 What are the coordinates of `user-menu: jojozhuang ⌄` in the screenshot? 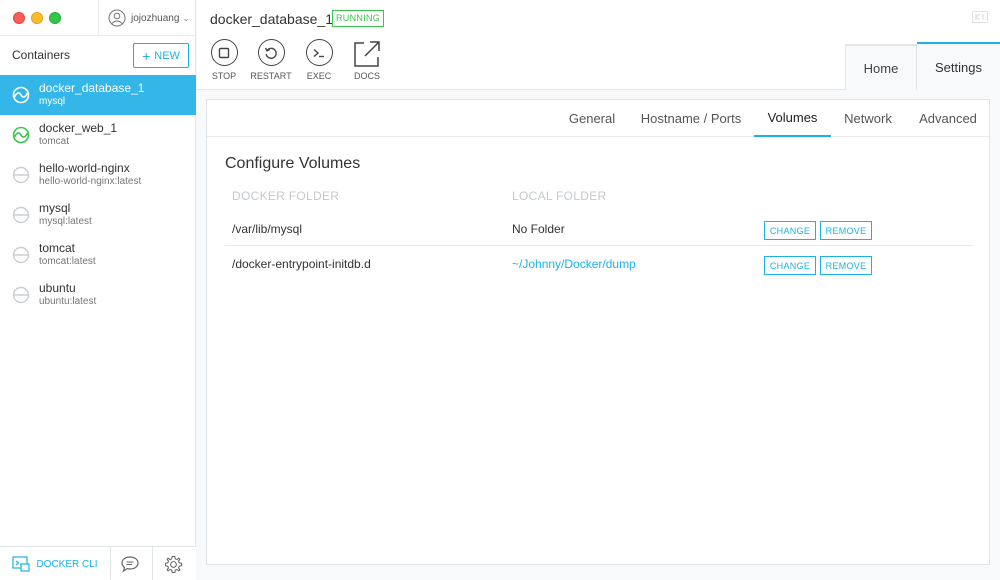 It's located at (149, 18).